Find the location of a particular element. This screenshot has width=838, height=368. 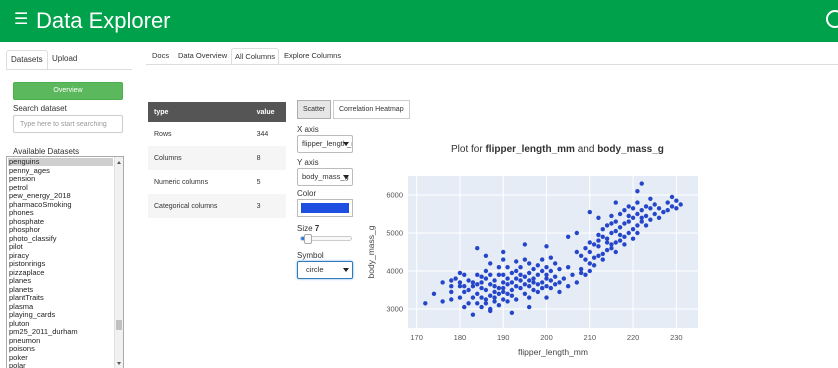

table-cell: 5 is located at coordinates (258, 182).